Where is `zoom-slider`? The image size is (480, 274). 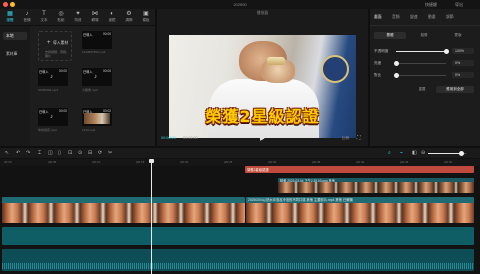 zoom-slider is located at coordinates (447, 153).